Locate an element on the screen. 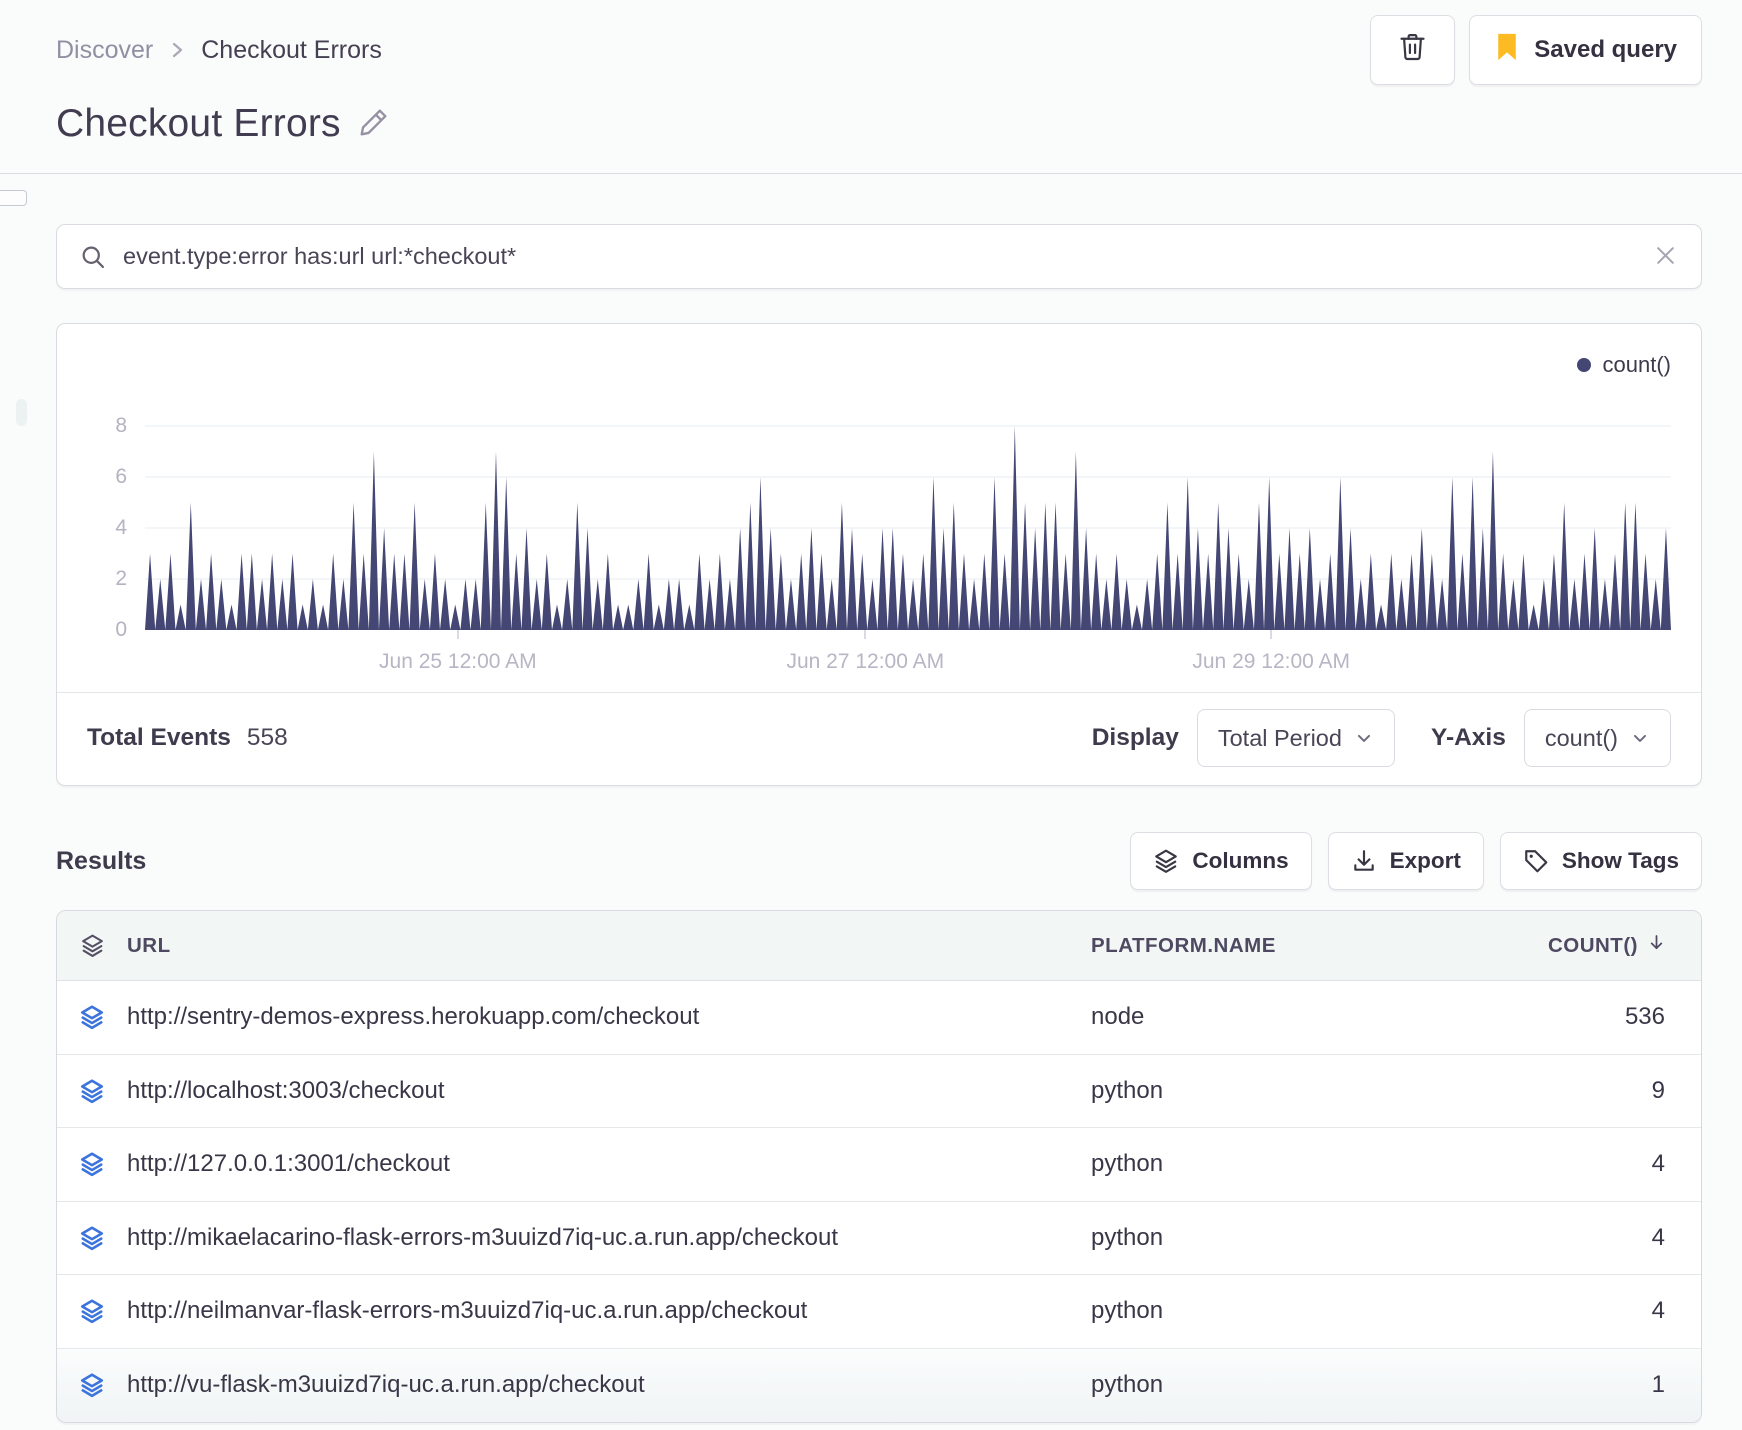 The width and height of the screenshot is (1742, 1430). y-axis-tick-label: 2 is located at coordinates (121, 578).